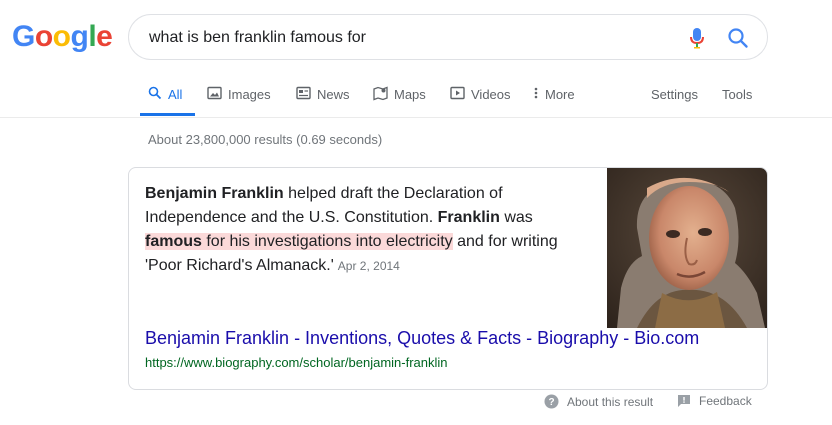 This screenshot has height=425, width=832. I want to click on tab-more: More, so click(554, 97).